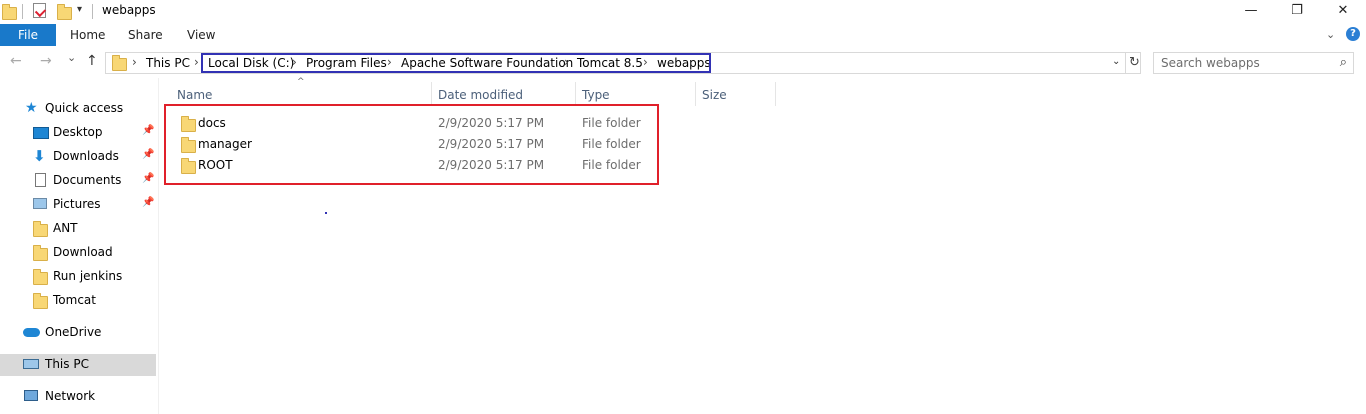 The height and width of the screenshot is (414, 1366). I want to click on search-input: Search webapps, so click(1210, 63).